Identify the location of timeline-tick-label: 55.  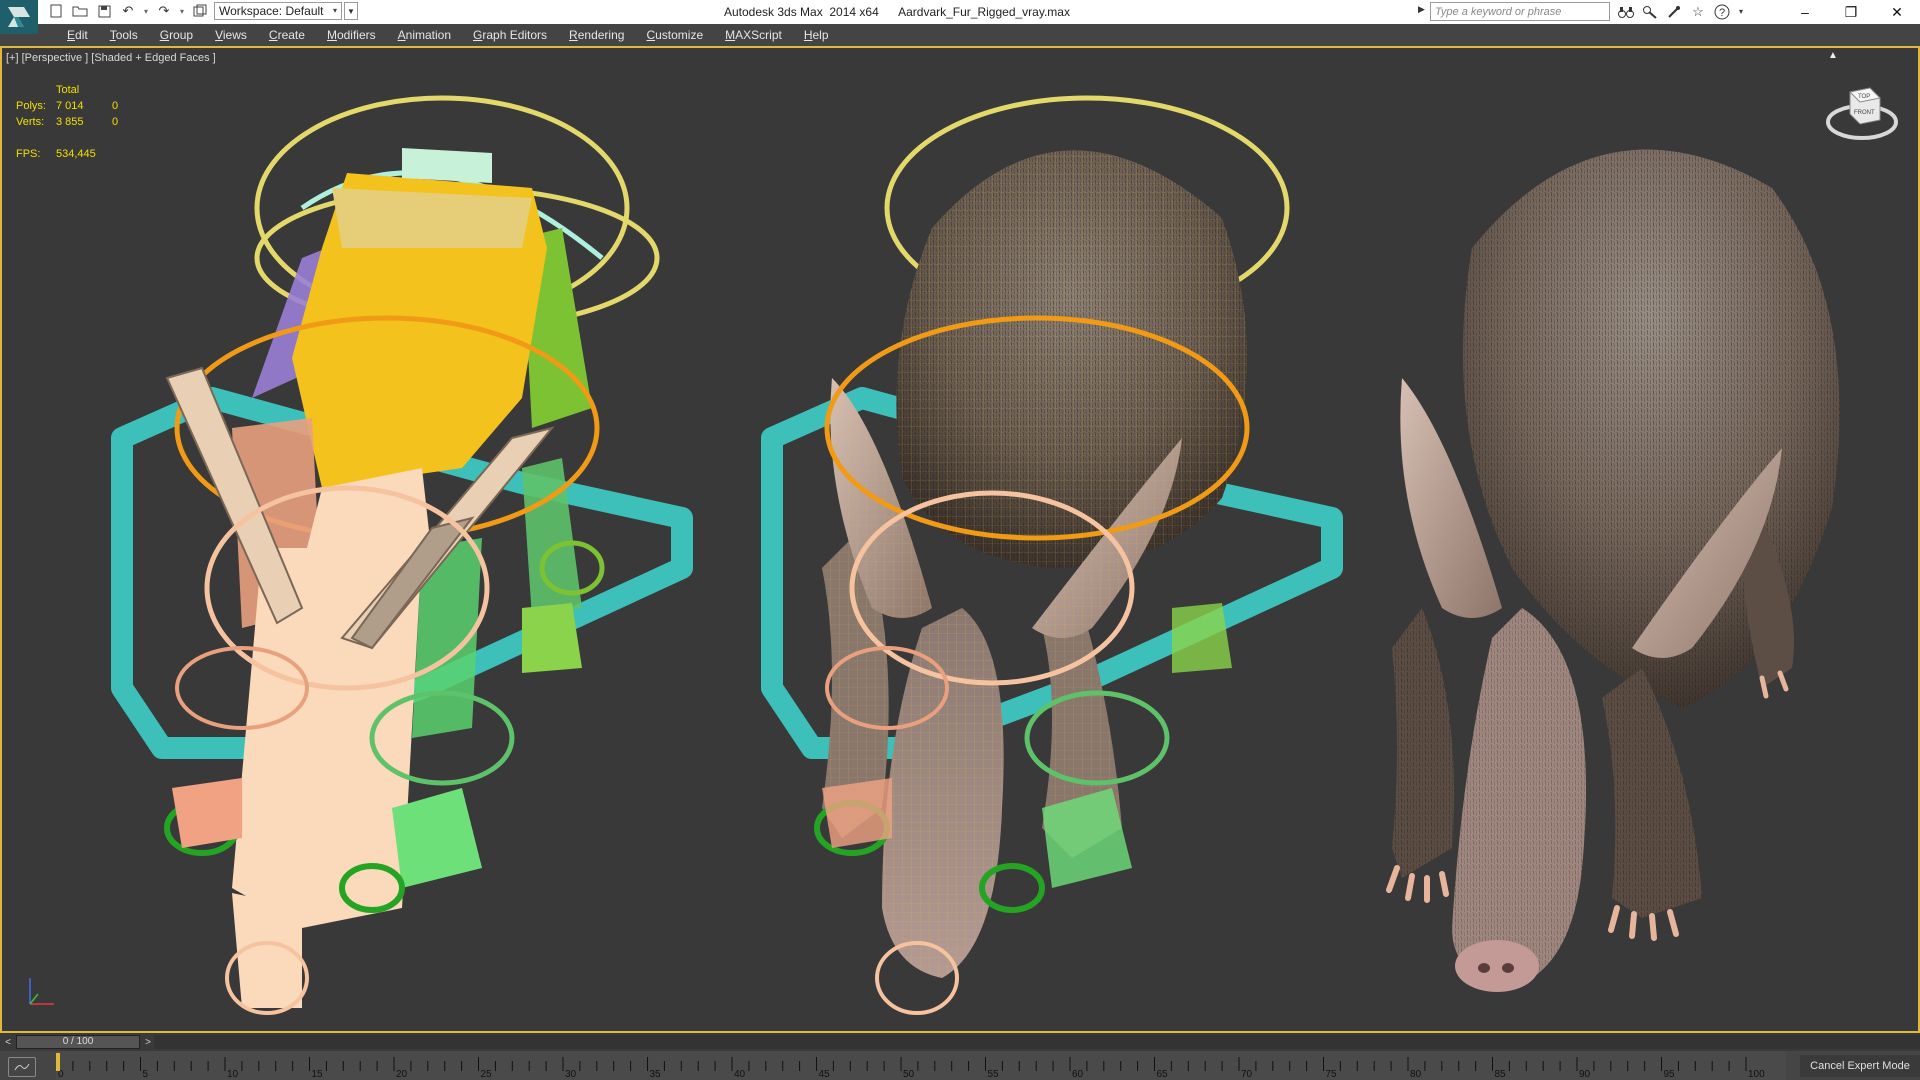
(994, 1074).